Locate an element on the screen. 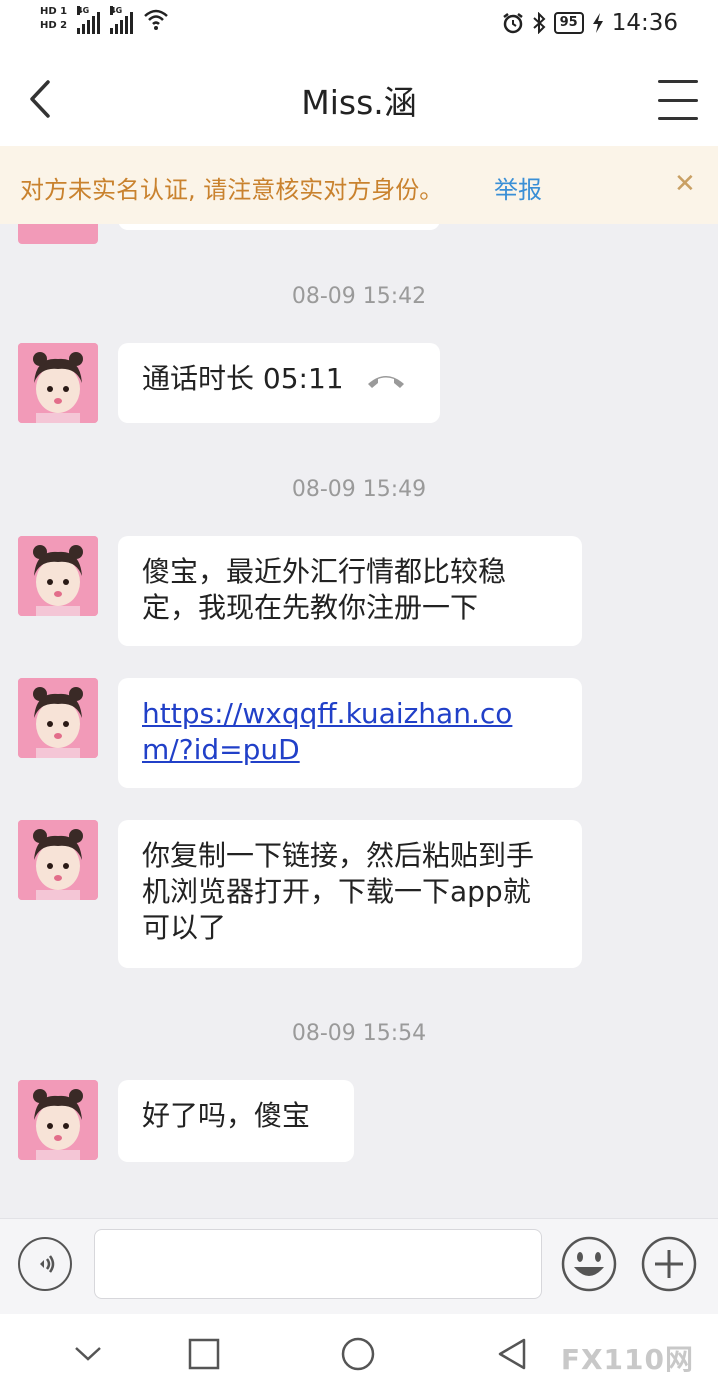  chevron-down-icon is located at coordinates (88, 1354).